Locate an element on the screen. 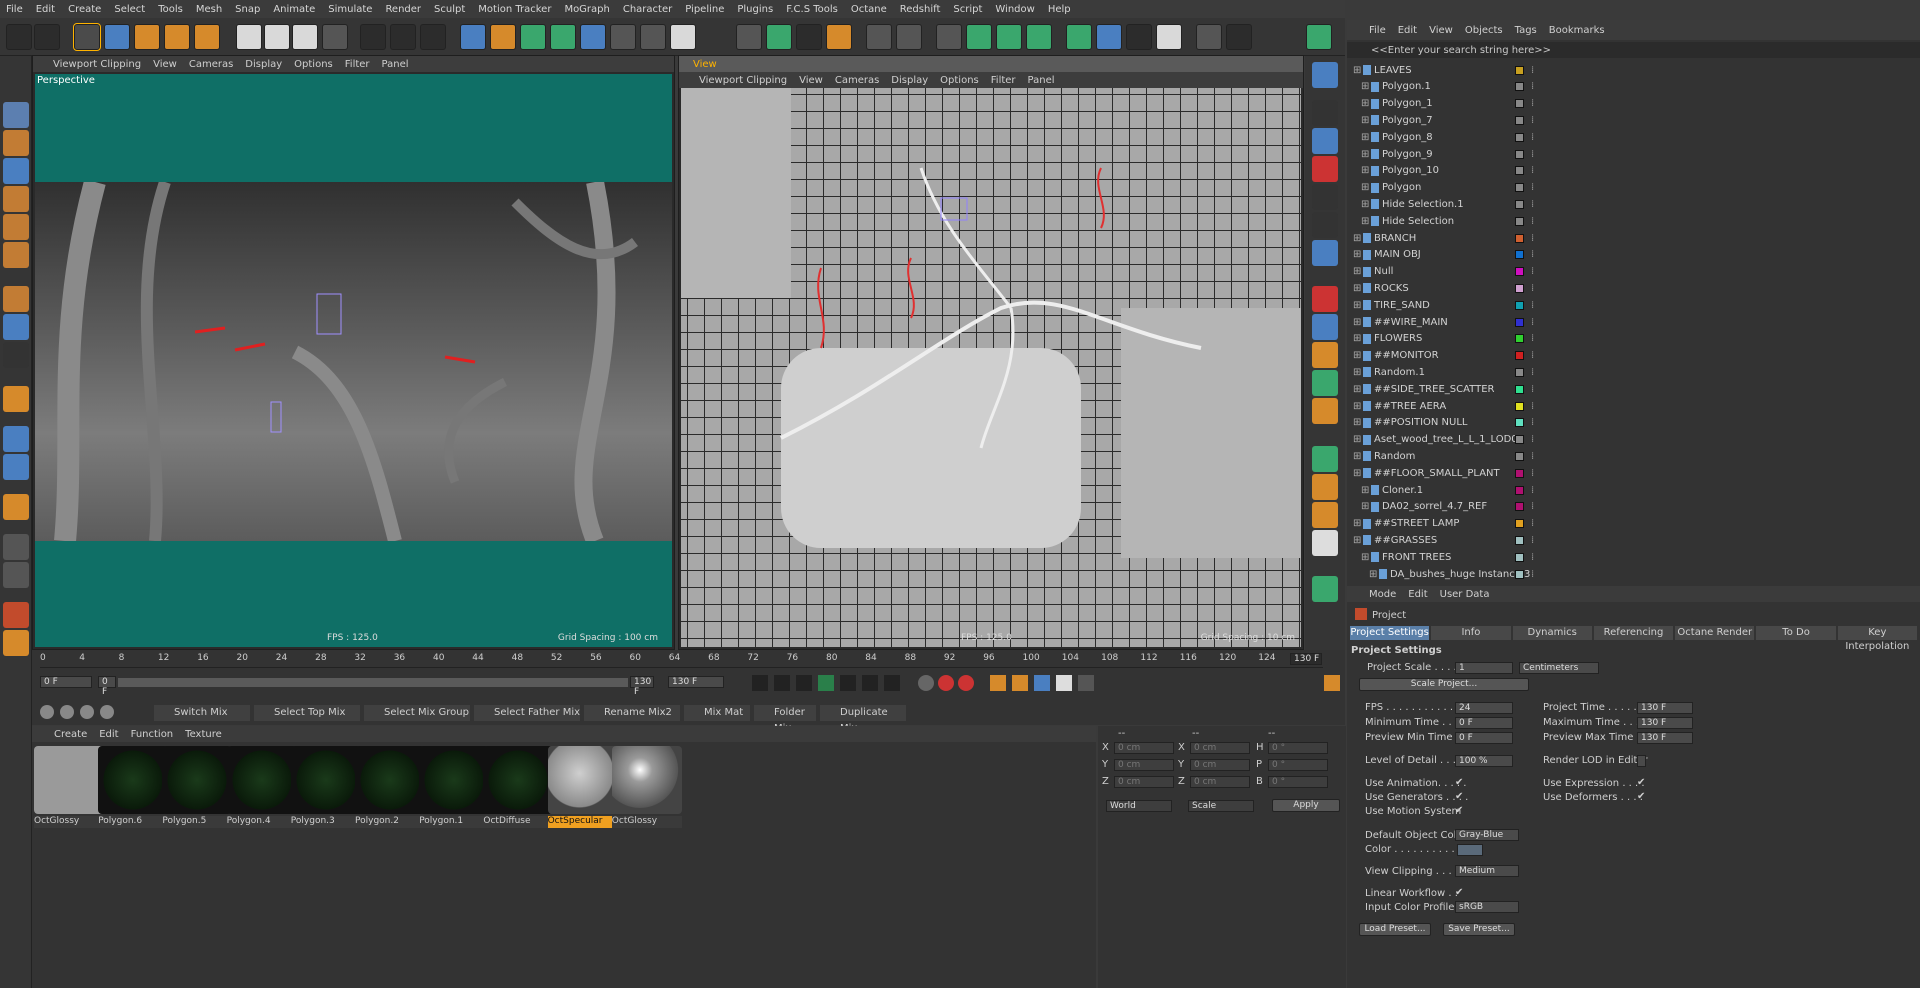 Image resolution: width=1920 pixels, height=988 pixels. menu-item-snap: Snap is located at coordinates (247, 9).